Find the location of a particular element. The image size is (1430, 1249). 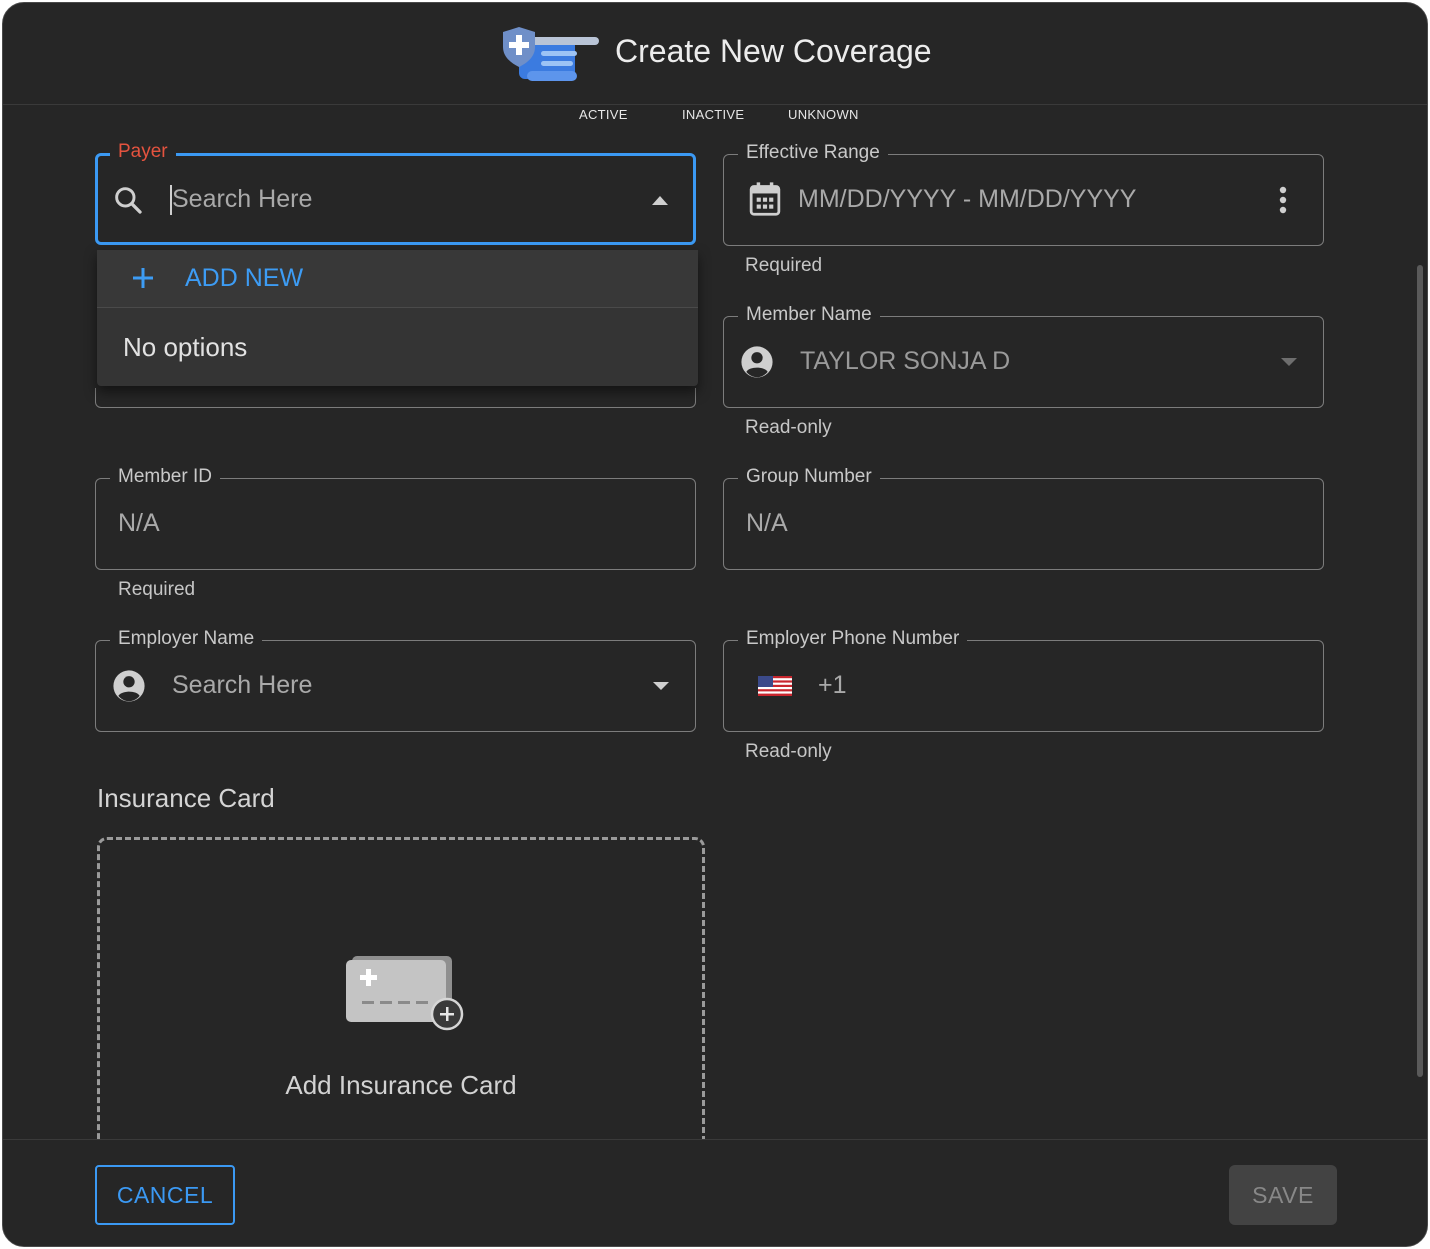

save-button: SAVE is located at coordinates (1283, 1195).